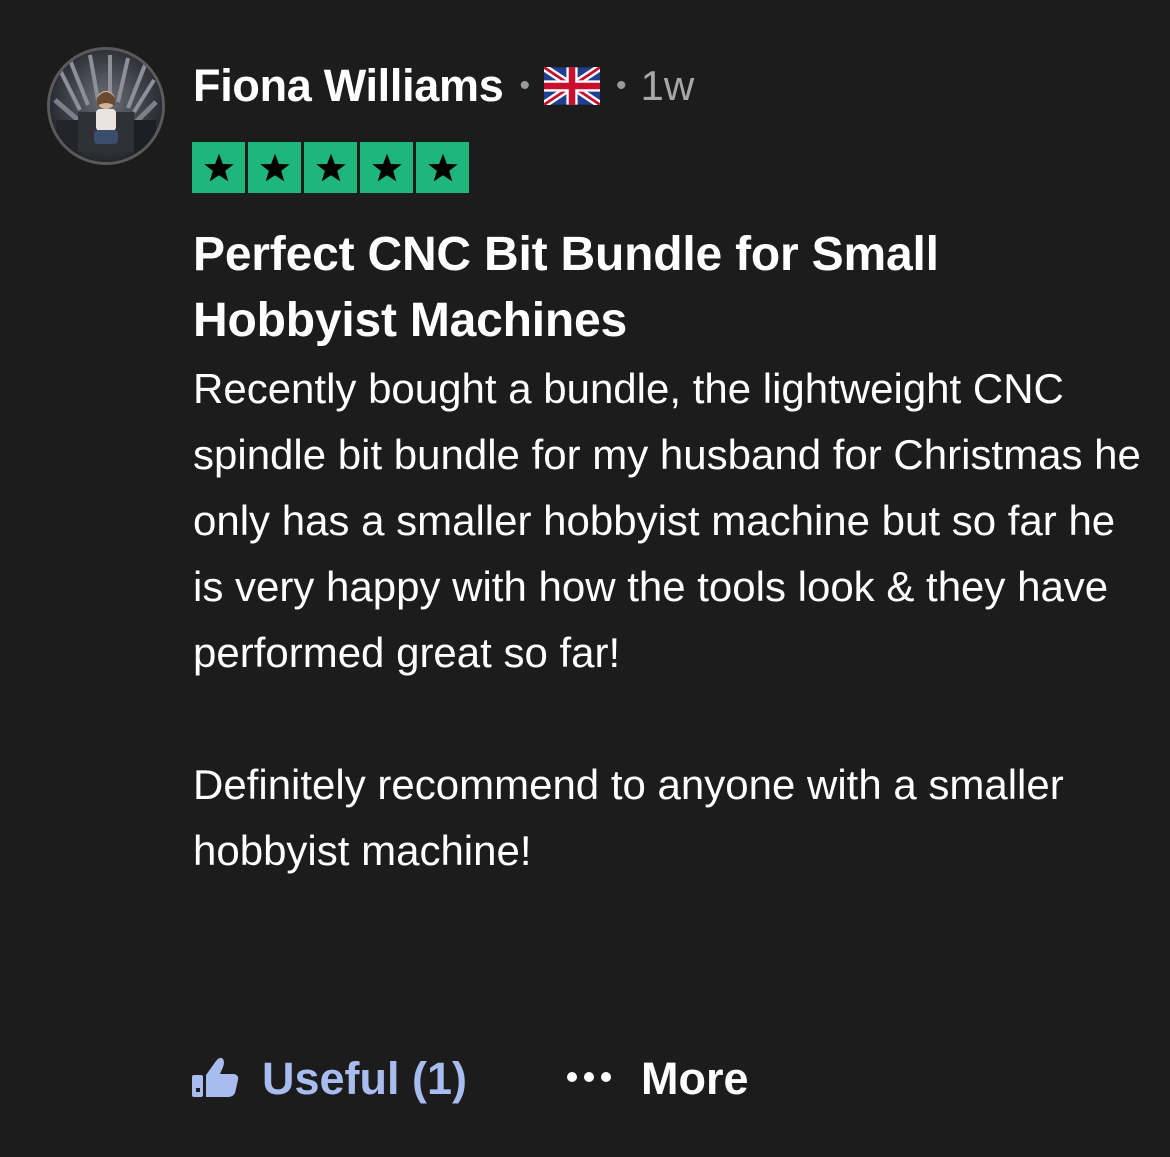 This screenshot has height=1157, width=1170. I want to click on reviewer-avatar, so click(106, 106).